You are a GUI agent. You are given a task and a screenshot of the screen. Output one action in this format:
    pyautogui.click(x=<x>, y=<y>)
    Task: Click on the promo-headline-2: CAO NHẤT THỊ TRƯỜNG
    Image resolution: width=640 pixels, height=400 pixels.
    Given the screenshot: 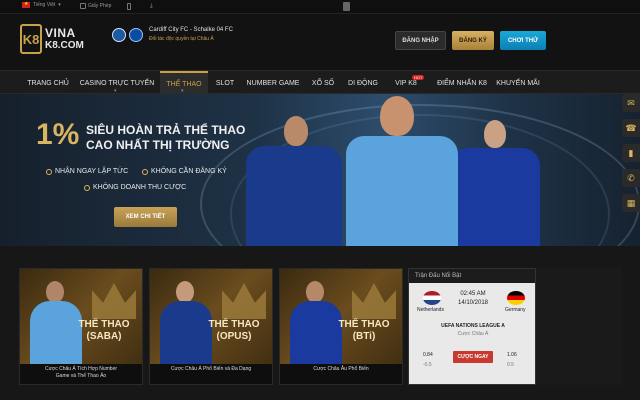 What is the action you would take?
    pyautogui.click(x=158, y=145)
    